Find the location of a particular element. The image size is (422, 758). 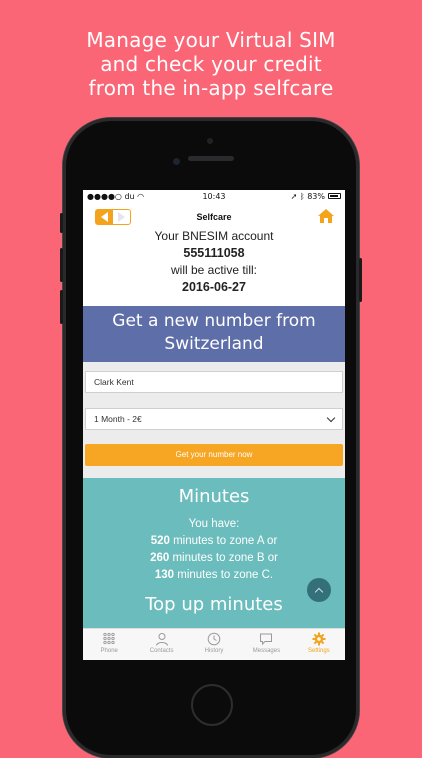

minutes-row: 130 minutes to zone C. is located at coordinates (214, 575).